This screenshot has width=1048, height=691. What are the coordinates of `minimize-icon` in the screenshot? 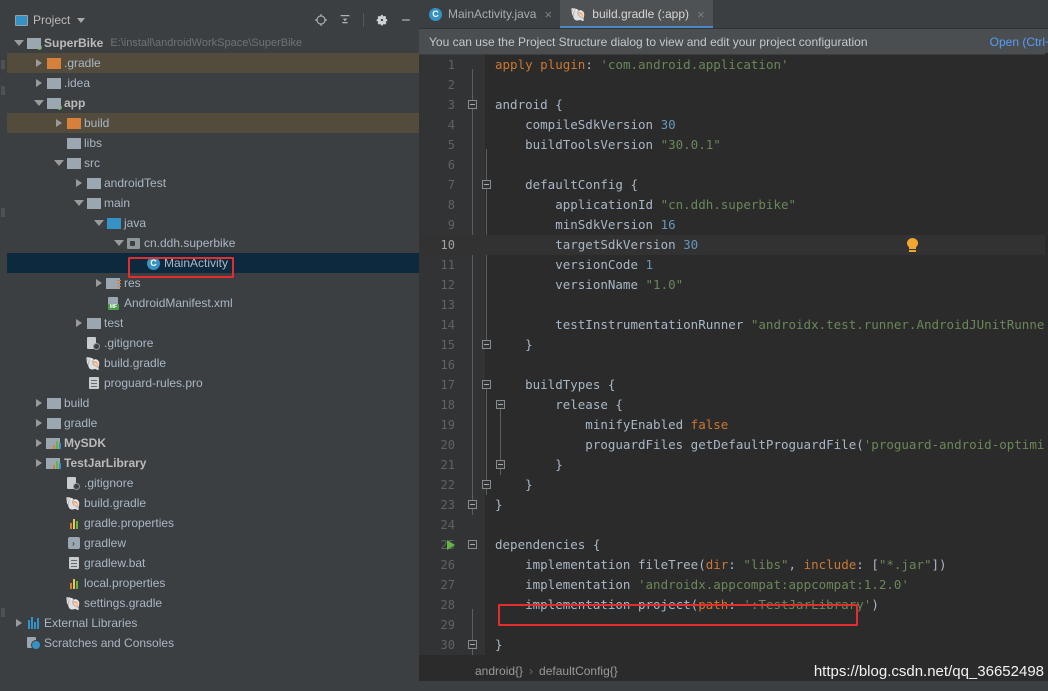 It's located at (406, 20).